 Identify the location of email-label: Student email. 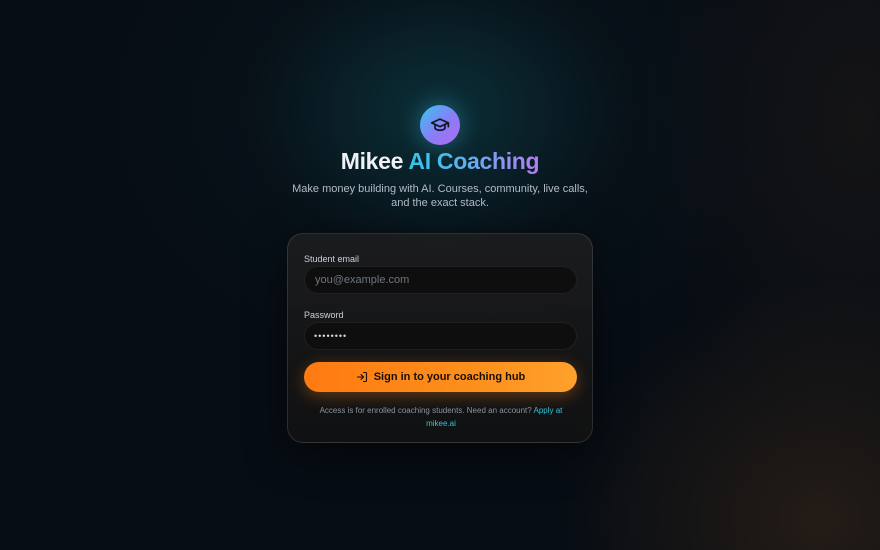
(332, 259).